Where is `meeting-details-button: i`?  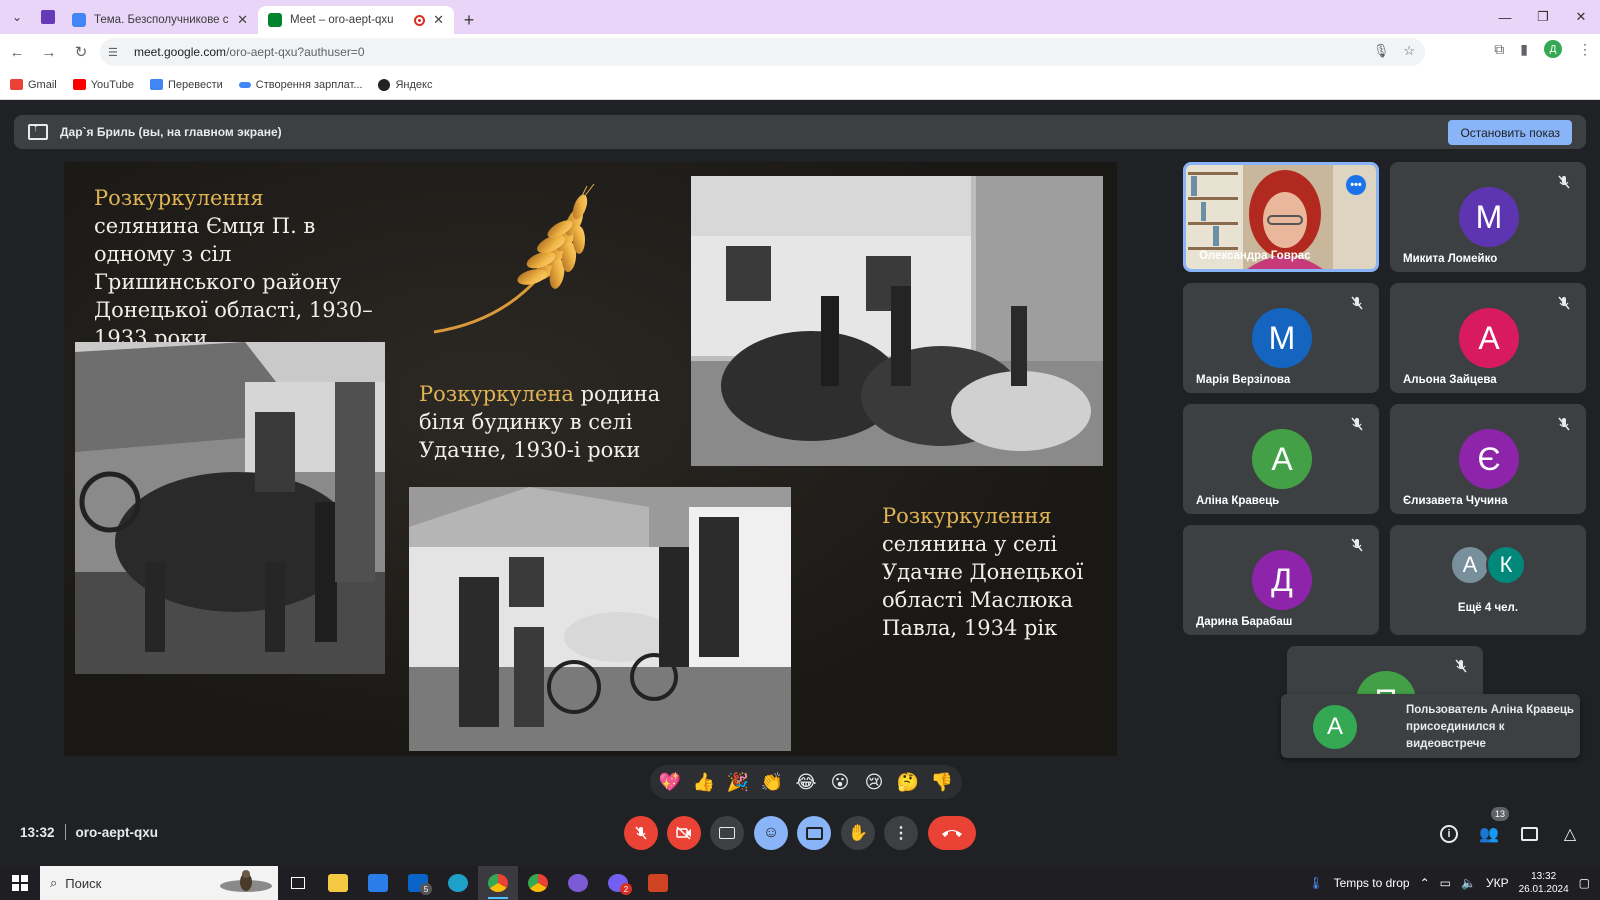 meeting-details-button: i is located at coordinates (1449, 834).